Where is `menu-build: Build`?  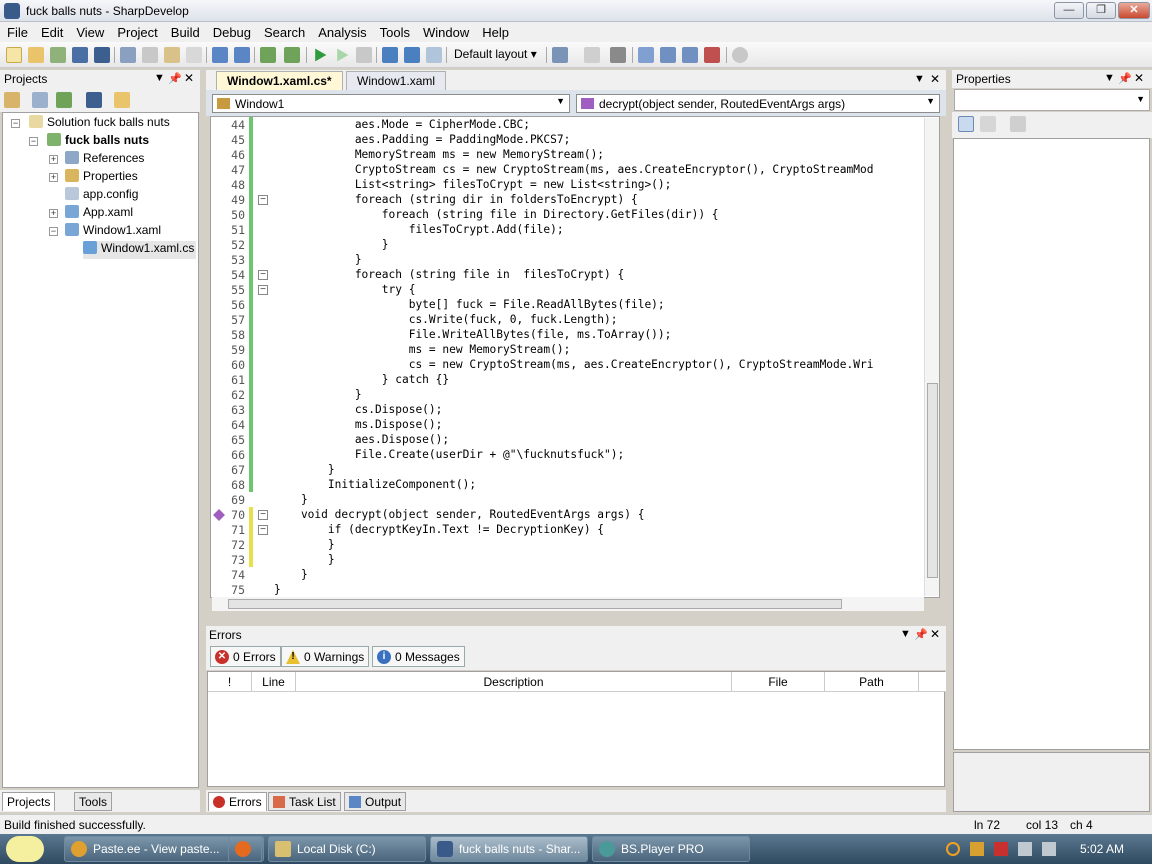 menu-build: Build is located at coordinates (185, 31).